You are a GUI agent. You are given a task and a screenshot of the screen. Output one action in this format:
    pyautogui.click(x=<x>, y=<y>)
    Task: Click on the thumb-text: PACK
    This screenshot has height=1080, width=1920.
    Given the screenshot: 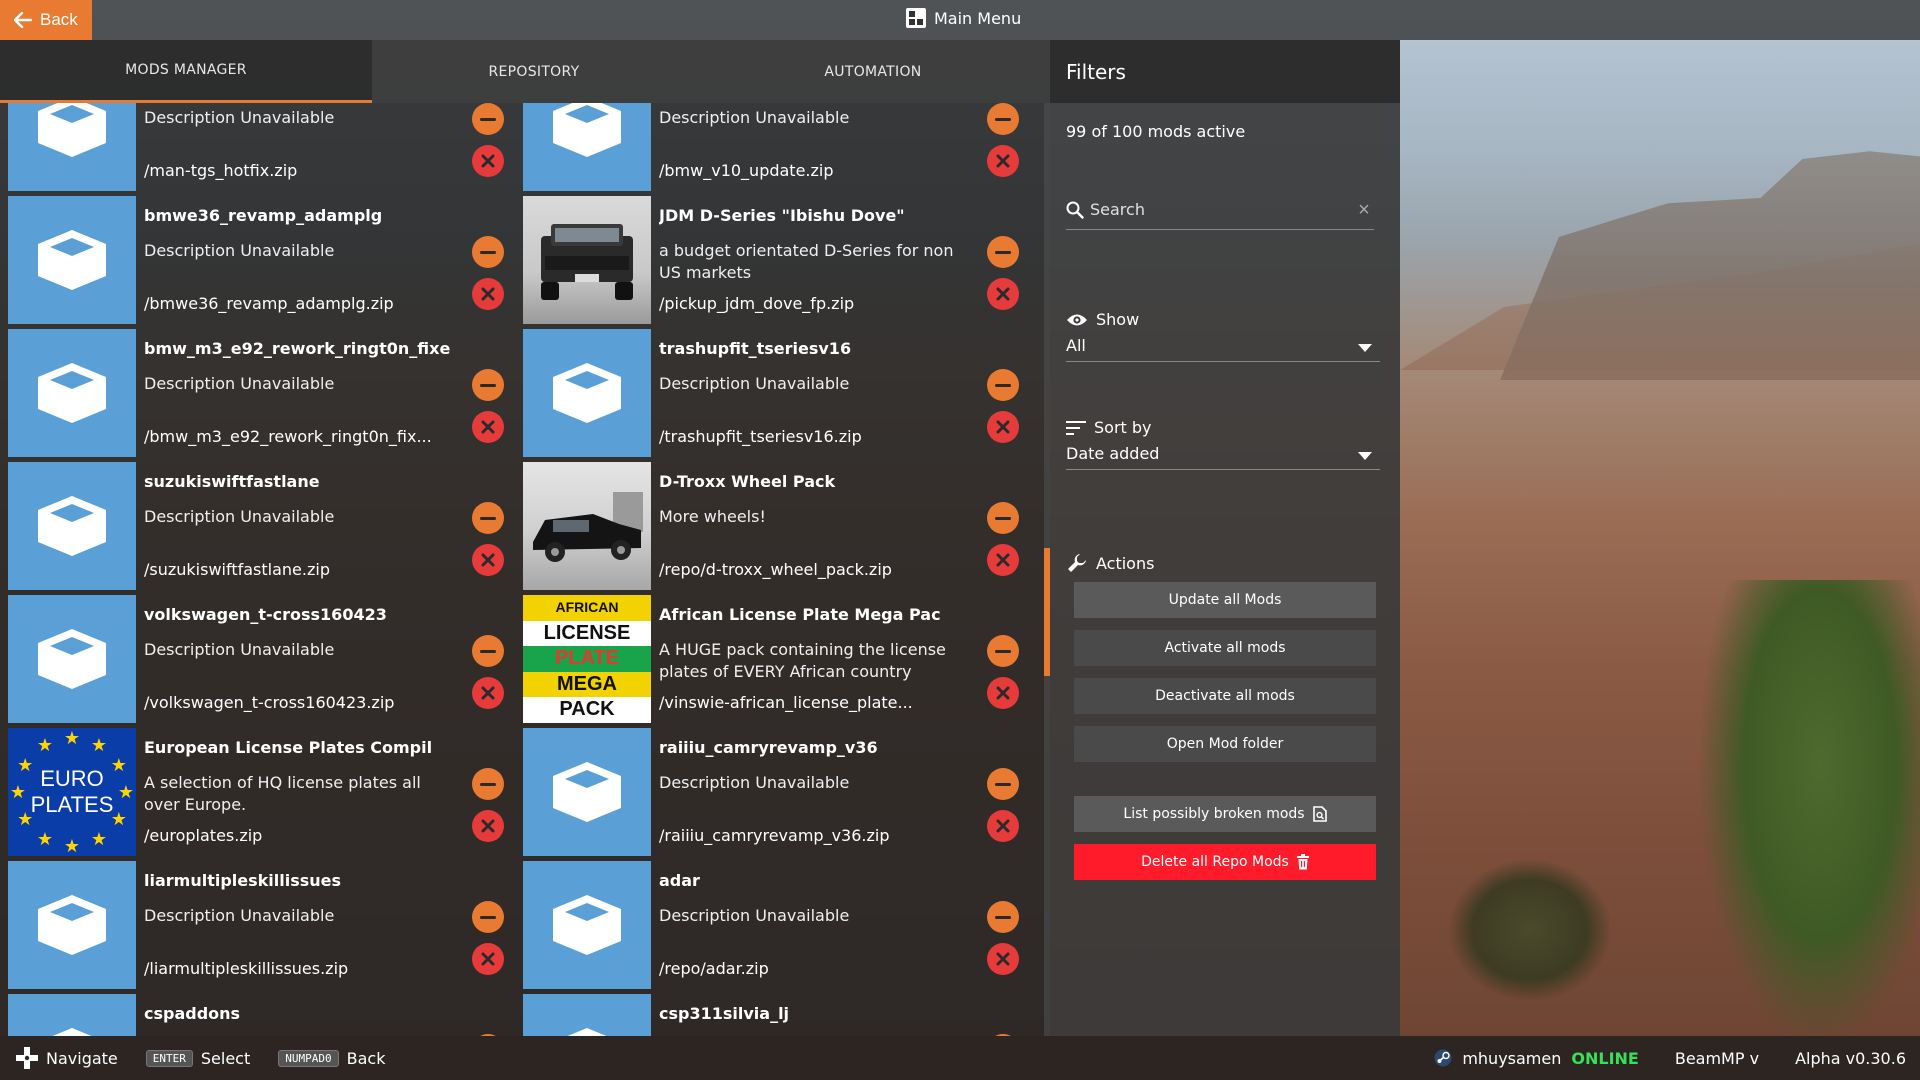 What is the action you would take?
    pyautogui.click(x=587, y=710)
    